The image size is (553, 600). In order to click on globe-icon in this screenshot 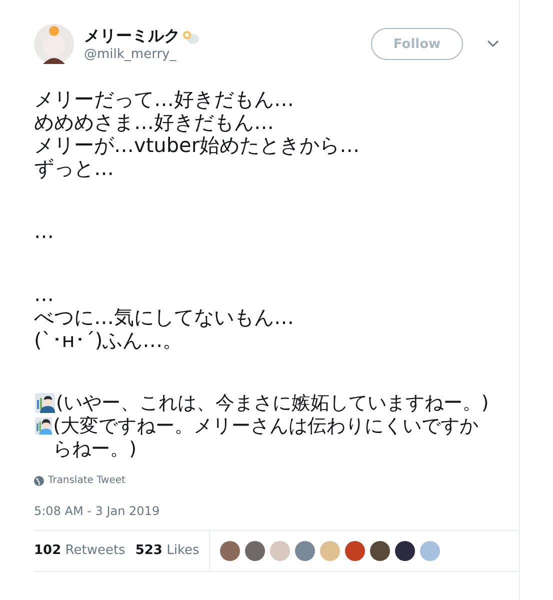, I will do `click(39, 481)`.